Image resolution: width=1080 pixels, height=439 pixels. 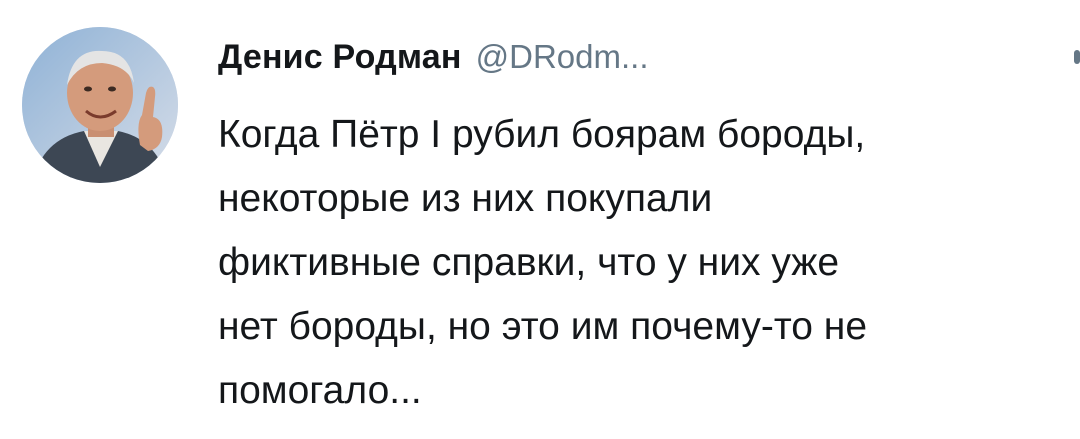 I want to click on avatar, so click(x=100, y=105).